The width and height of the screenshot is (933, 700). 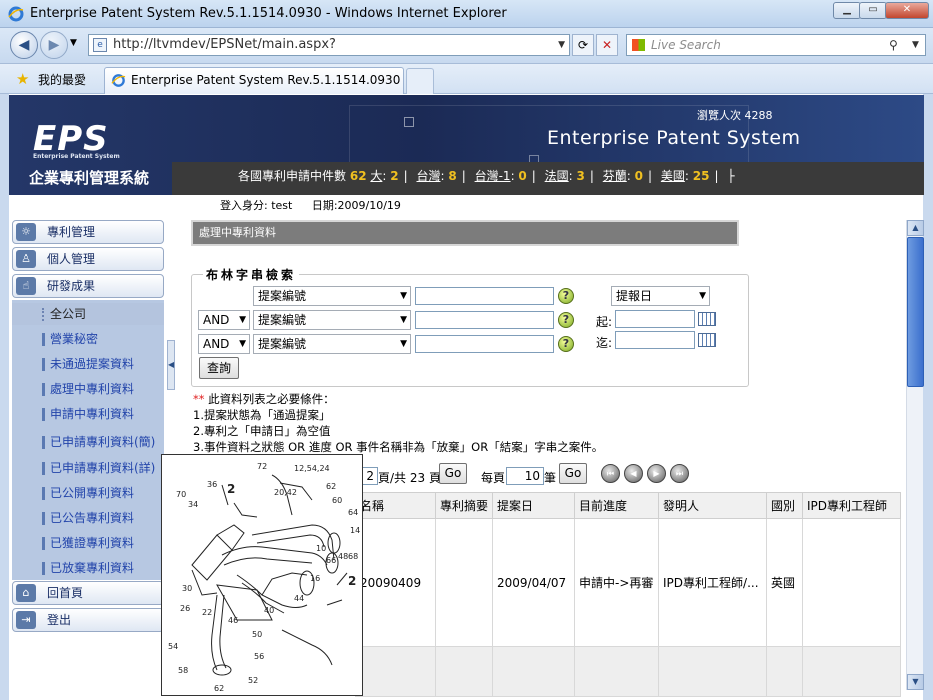 I want to click on col-progress: 目前進度, so click(x=617, y=505).